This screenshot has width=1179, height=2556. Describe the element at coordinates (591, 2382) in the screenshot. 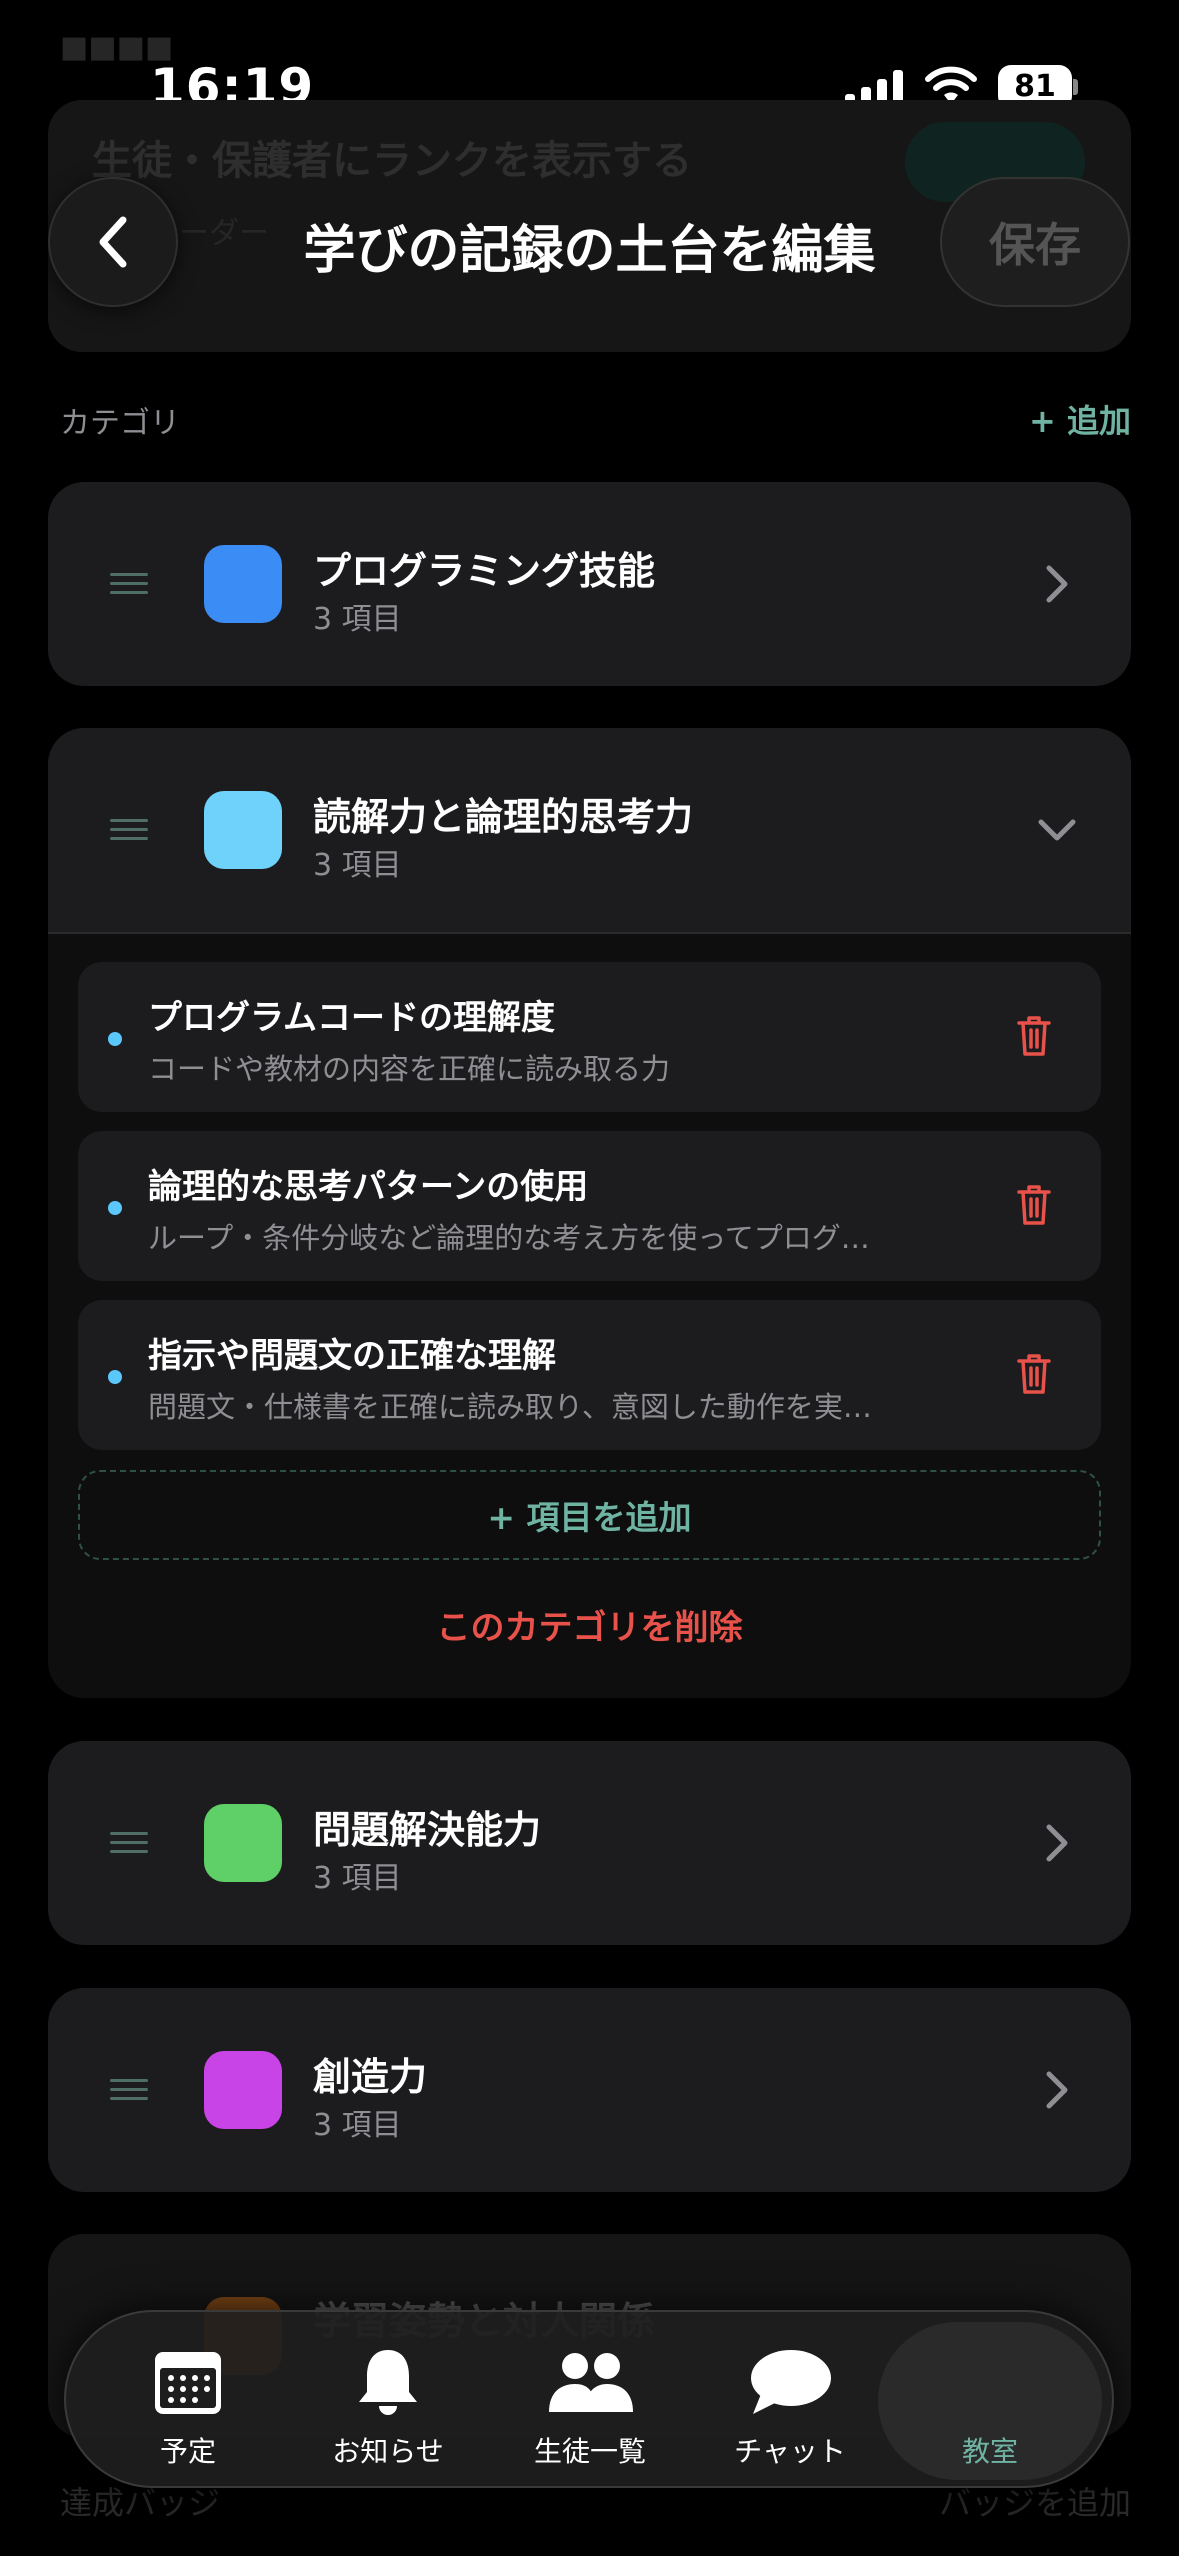

I see `people-icon` at that location.